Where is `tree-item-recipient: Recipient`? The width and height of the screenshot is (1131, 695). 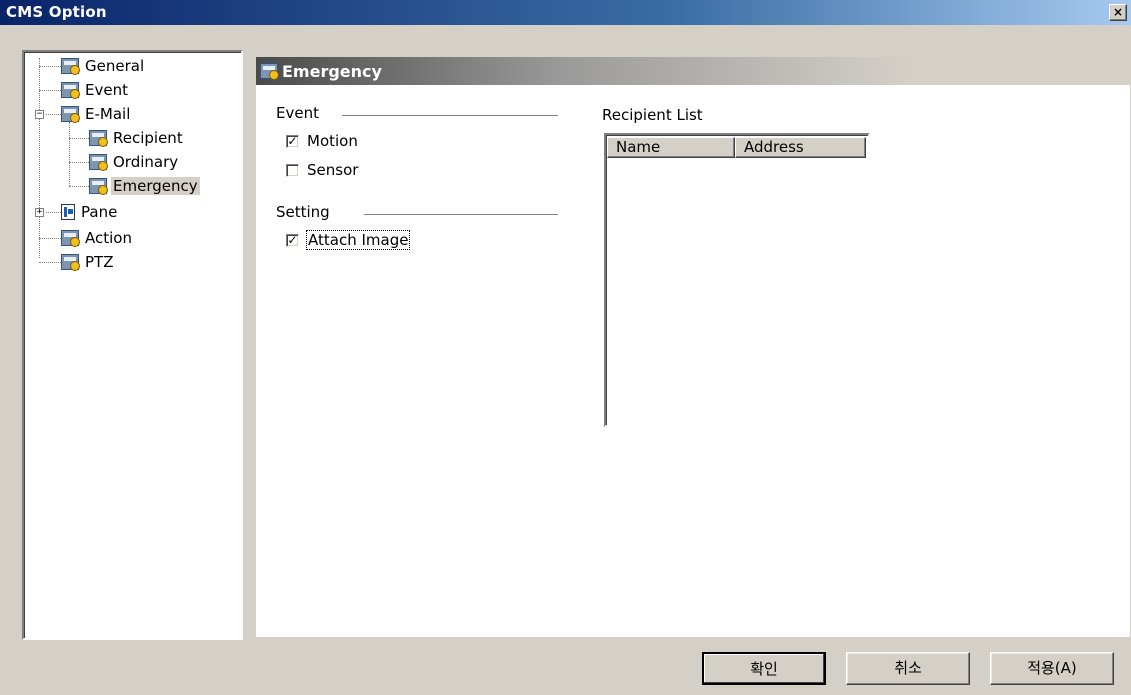 tree-item-recipient: Recipient is located at coordinates (137, 138).